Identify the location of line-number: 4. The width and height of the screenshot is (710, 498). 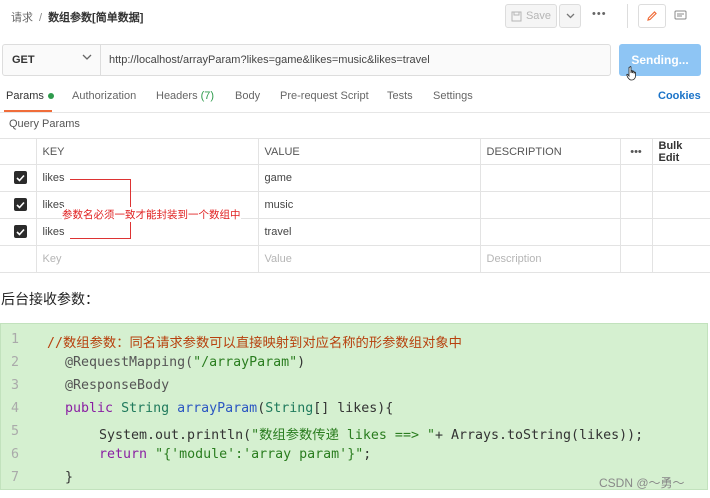
(15, 408).